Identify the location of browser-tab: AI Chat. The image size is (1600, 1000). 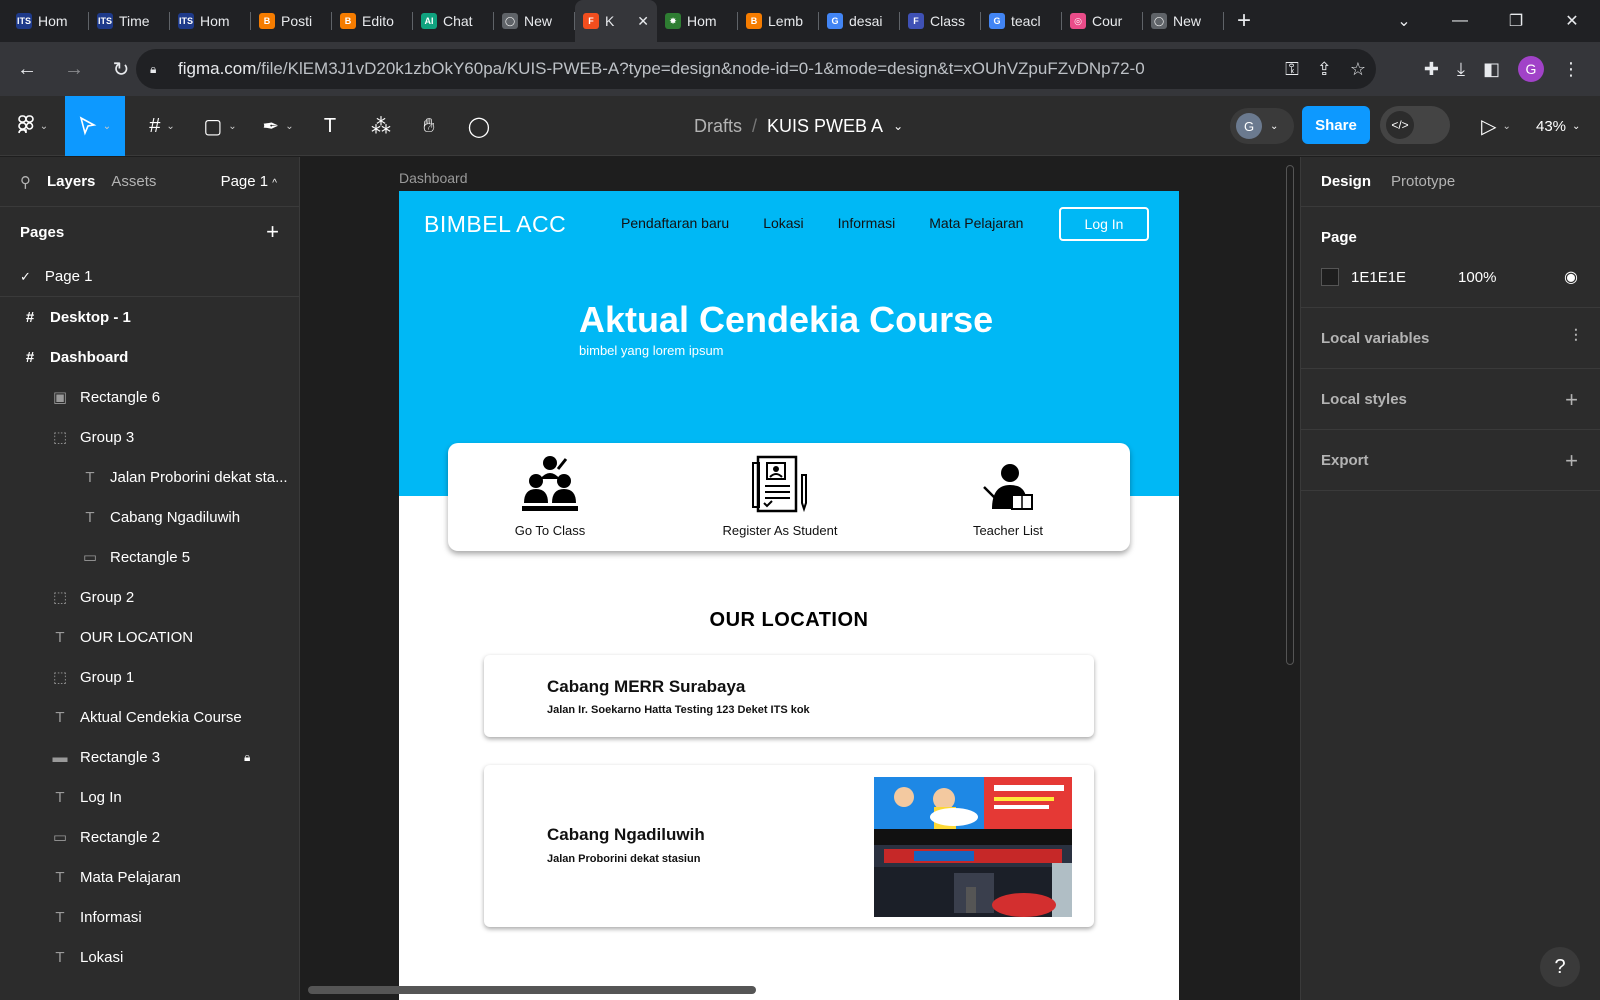
(453, 21).